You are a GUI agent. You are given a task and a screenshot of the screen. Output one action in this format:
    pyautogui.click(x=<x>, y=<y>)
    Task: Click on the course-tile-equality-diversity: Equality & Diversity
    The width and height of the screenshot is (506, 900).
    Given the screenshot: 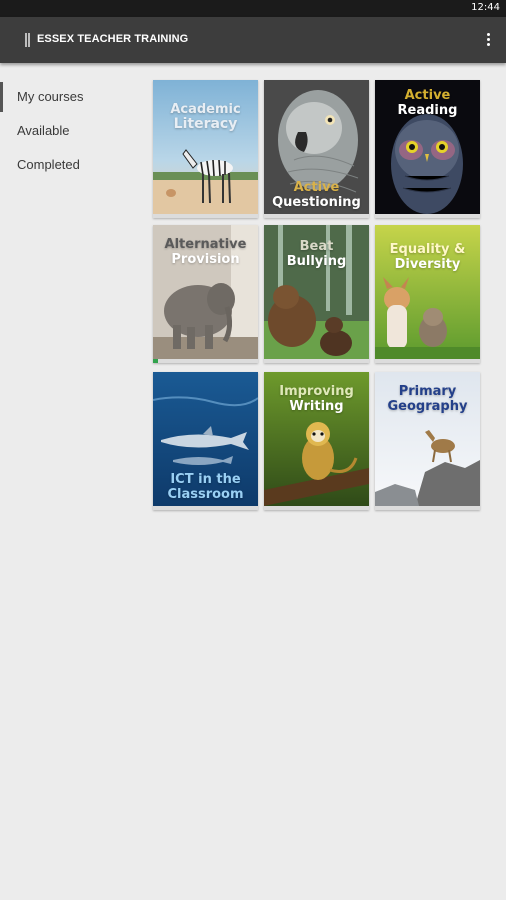 What is the action you would take?
    pyautogui.click(x=427, y=294)
    